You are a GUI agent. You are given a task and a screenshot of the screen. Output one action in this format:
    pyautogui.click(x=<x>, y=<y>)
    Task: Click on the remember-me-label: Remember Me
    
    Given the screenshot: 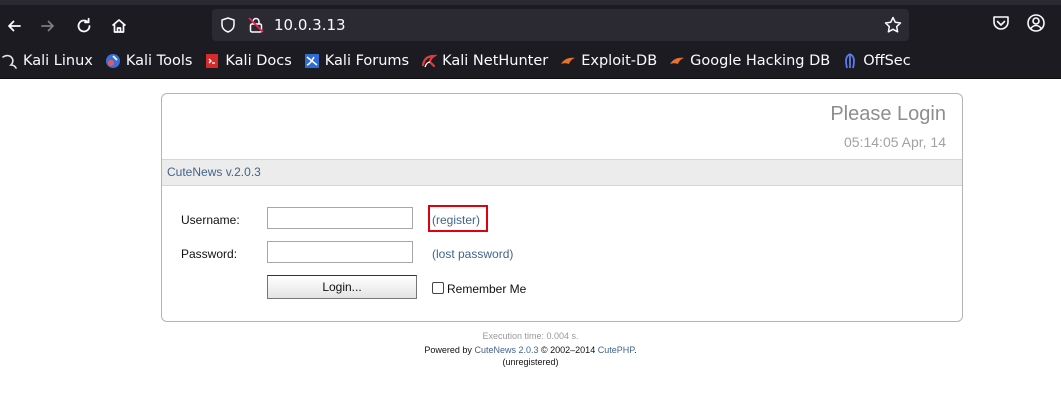 What is the action you would take?
    pyautogui.click(x=487, y=289)
    